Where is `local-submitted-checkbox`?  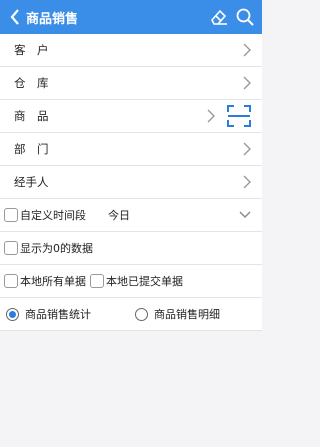 local-submitted-checkbox is located at coordinates (97, 281).